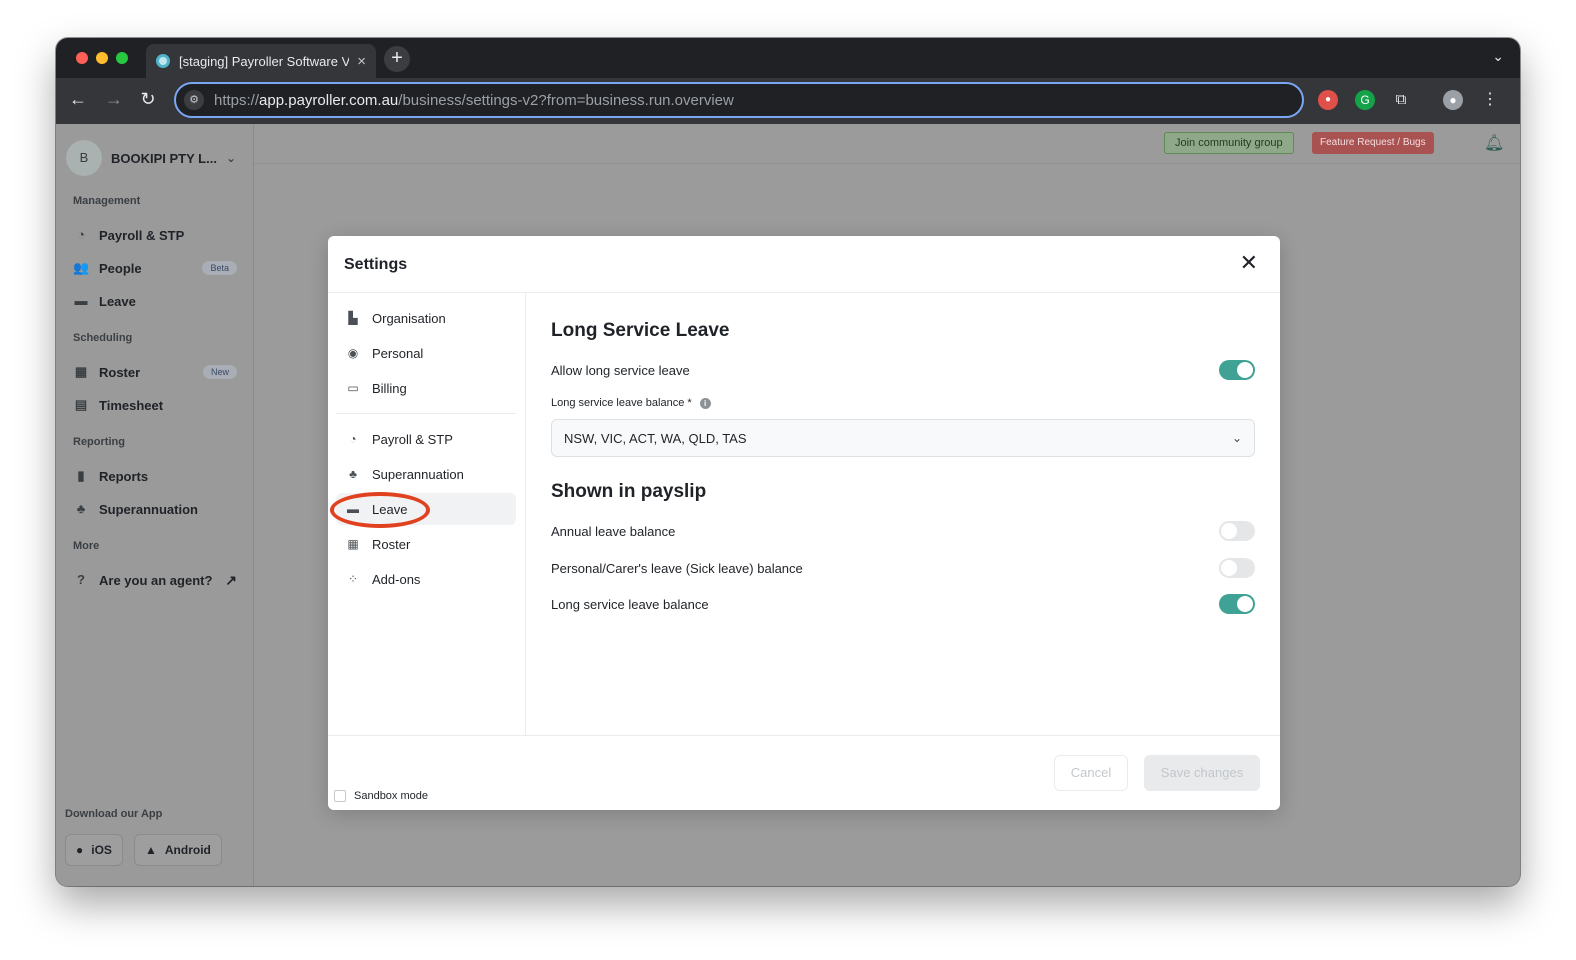  Describe the element at coordinates (426, 353) in the screenshot. I see `menu-item-personal: ◉ Personal` at that location.